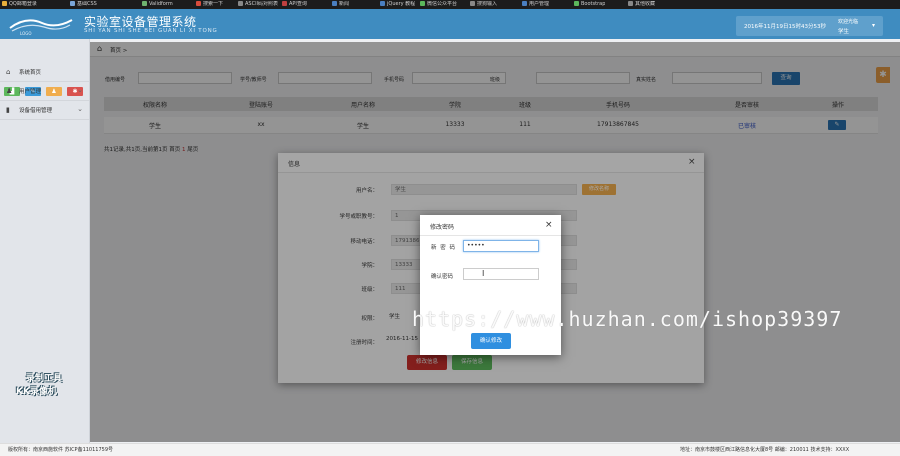 Image resolution: width=900 pixels, height=456 pixels. I want to click on browser-tab: Bootstrap, so click(589, 4).